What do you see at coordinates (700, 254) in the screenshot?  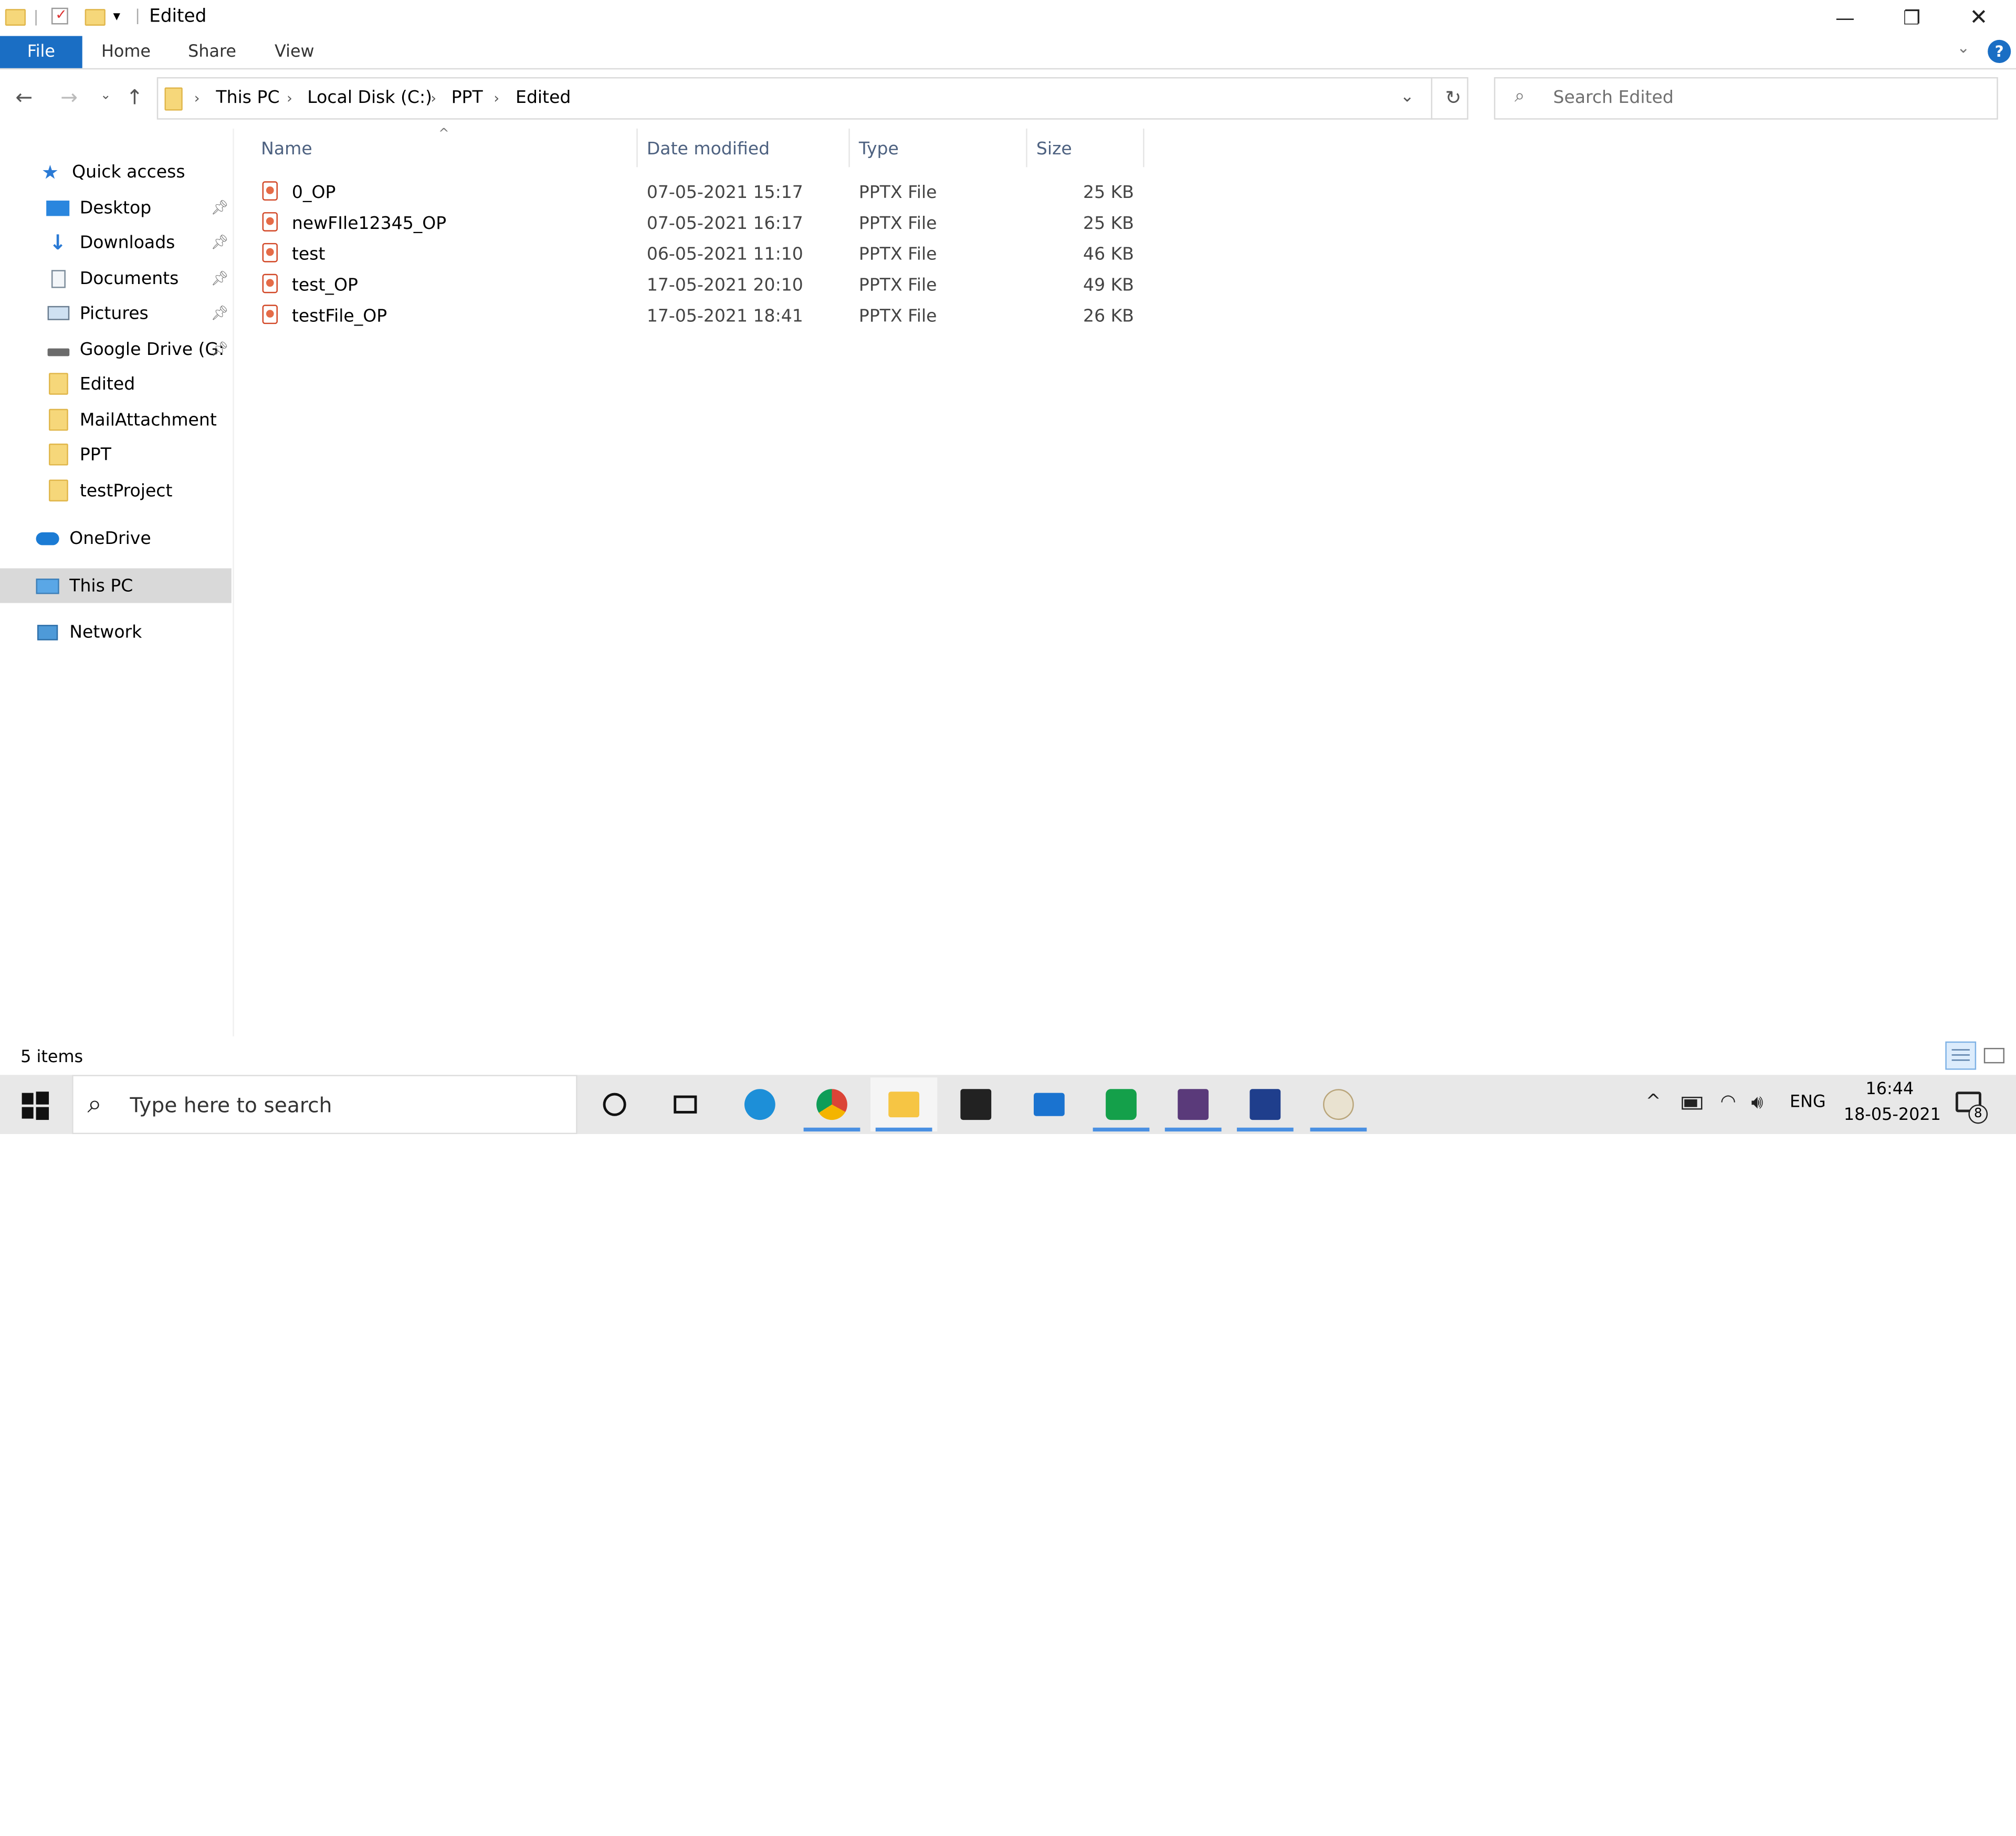 I see `file-row: test 06-05-2021 11:10 PPTX File 46 KB` at bounding box center [700, 254].